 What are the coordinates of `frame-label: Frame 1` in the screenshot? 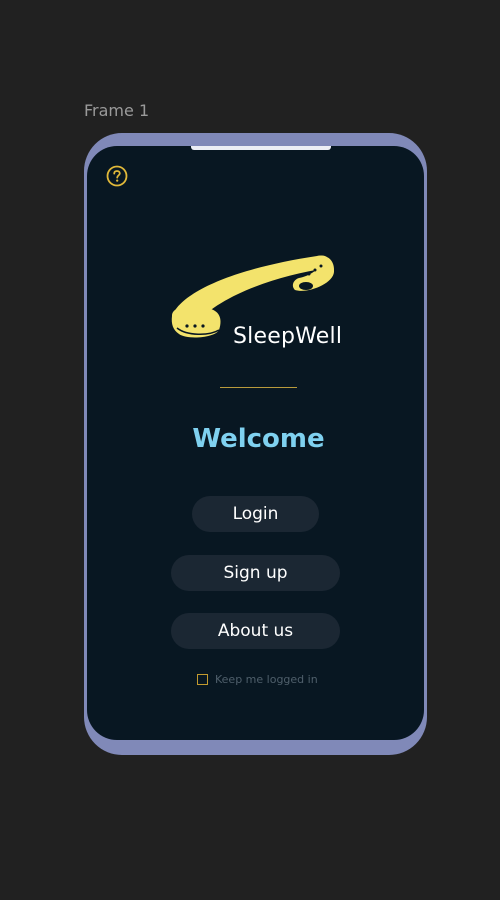 It's located at (117, 110).